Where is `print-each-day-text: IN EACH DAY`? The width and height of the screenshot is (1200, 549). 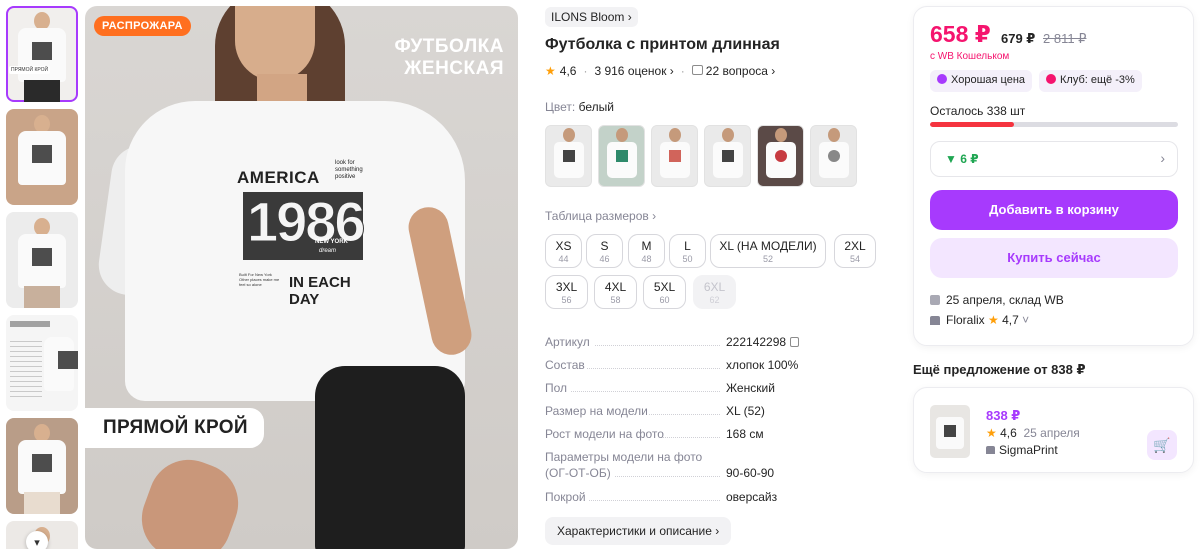 print-each-day-text: IN EACH DAY is located at coordinates (320, 291).